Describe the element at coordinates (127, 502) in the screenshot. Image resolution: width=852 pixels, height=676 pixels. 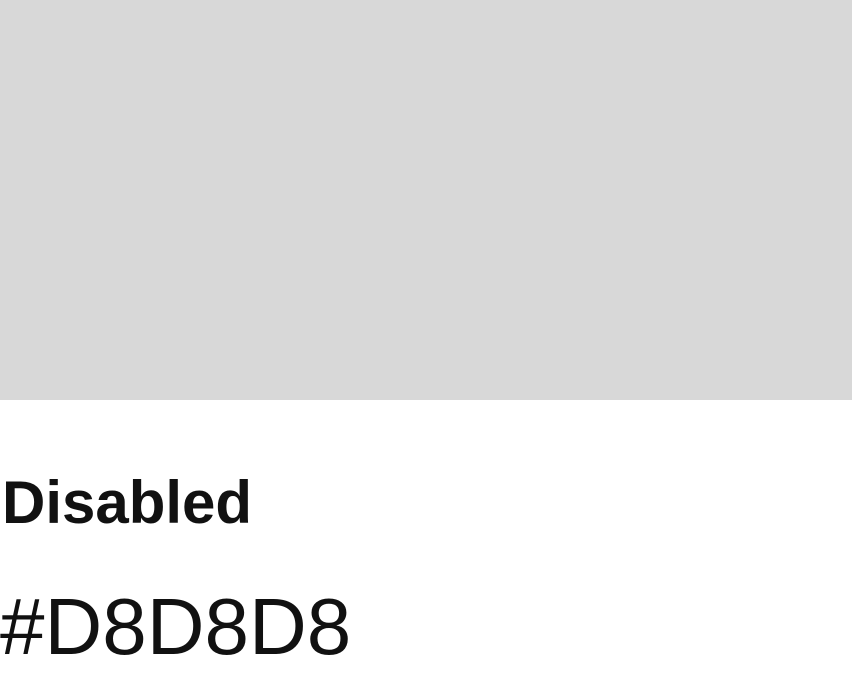
I see `swatch-name: Disabled` at that location.